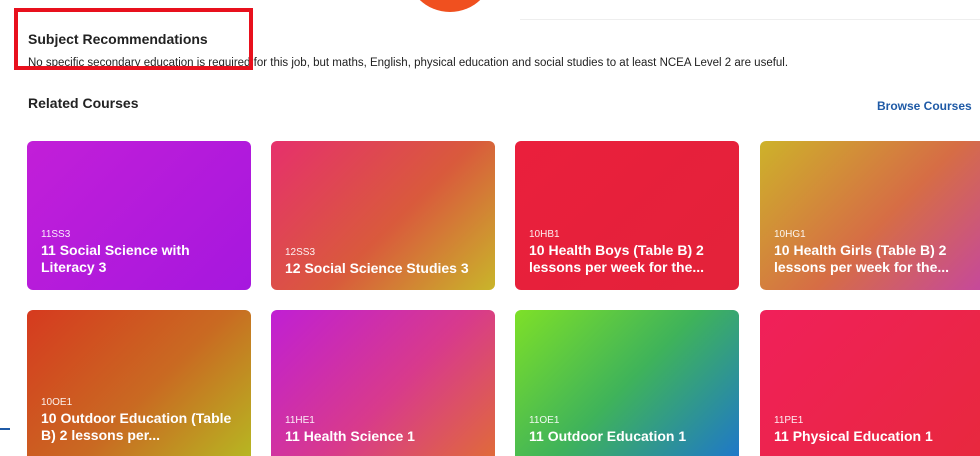 The height and width of the screenshot is (456, 980). What do you see at coordinates (383, 215) in the screenshot?
I see `course-card: 12SS3 12 Social Science Studies 3` at bounding box center [383, 215].